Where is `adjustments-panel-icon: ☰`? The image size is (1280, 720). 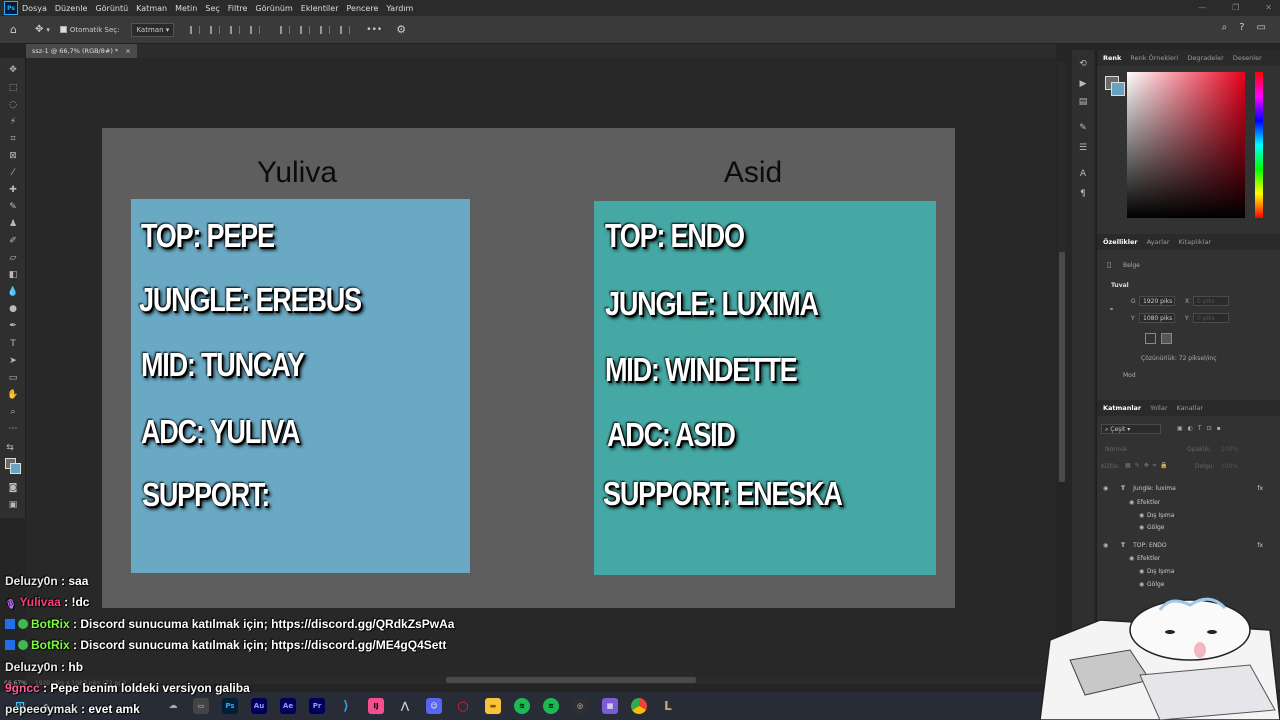 adjustments-panel-icon: ☰ is located at coordinates (1083, 148).